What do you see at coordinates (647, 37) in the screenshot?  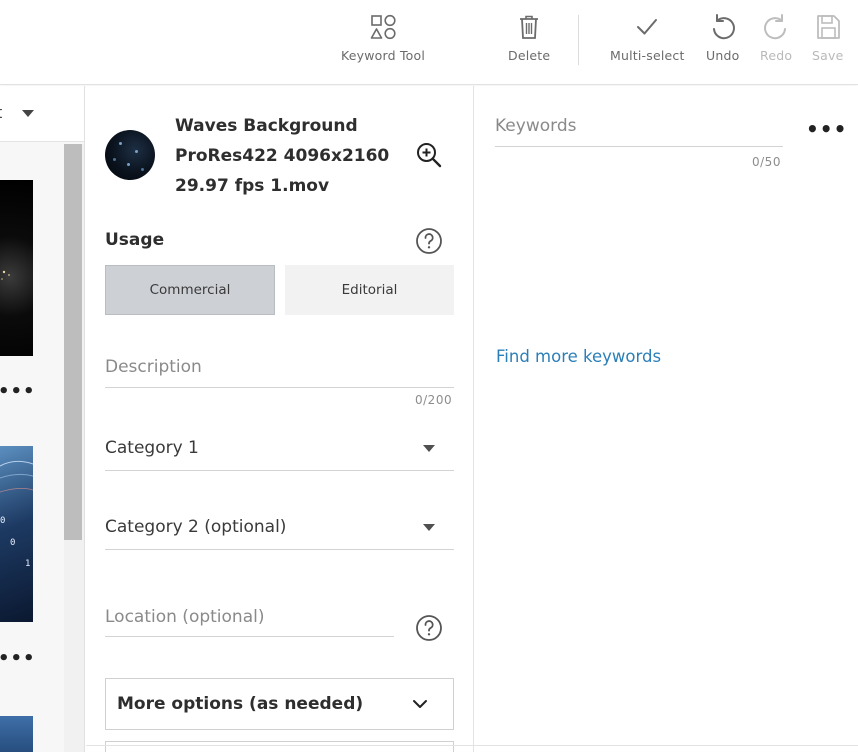 I see `multi-select-button: Multi-select` at bounding box center [647, 37].